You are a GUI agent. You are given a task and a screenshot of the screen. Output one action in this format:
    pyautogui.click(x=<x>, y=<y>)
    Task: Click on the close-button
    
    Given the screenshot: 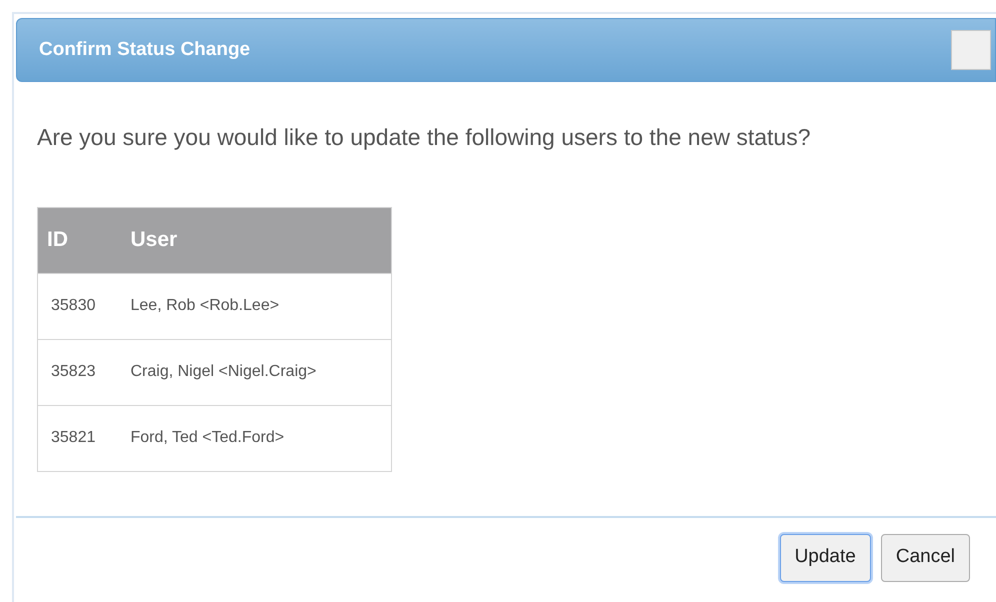 What is the action you would take?
    pyautogui.click(x=971, y=50)
    